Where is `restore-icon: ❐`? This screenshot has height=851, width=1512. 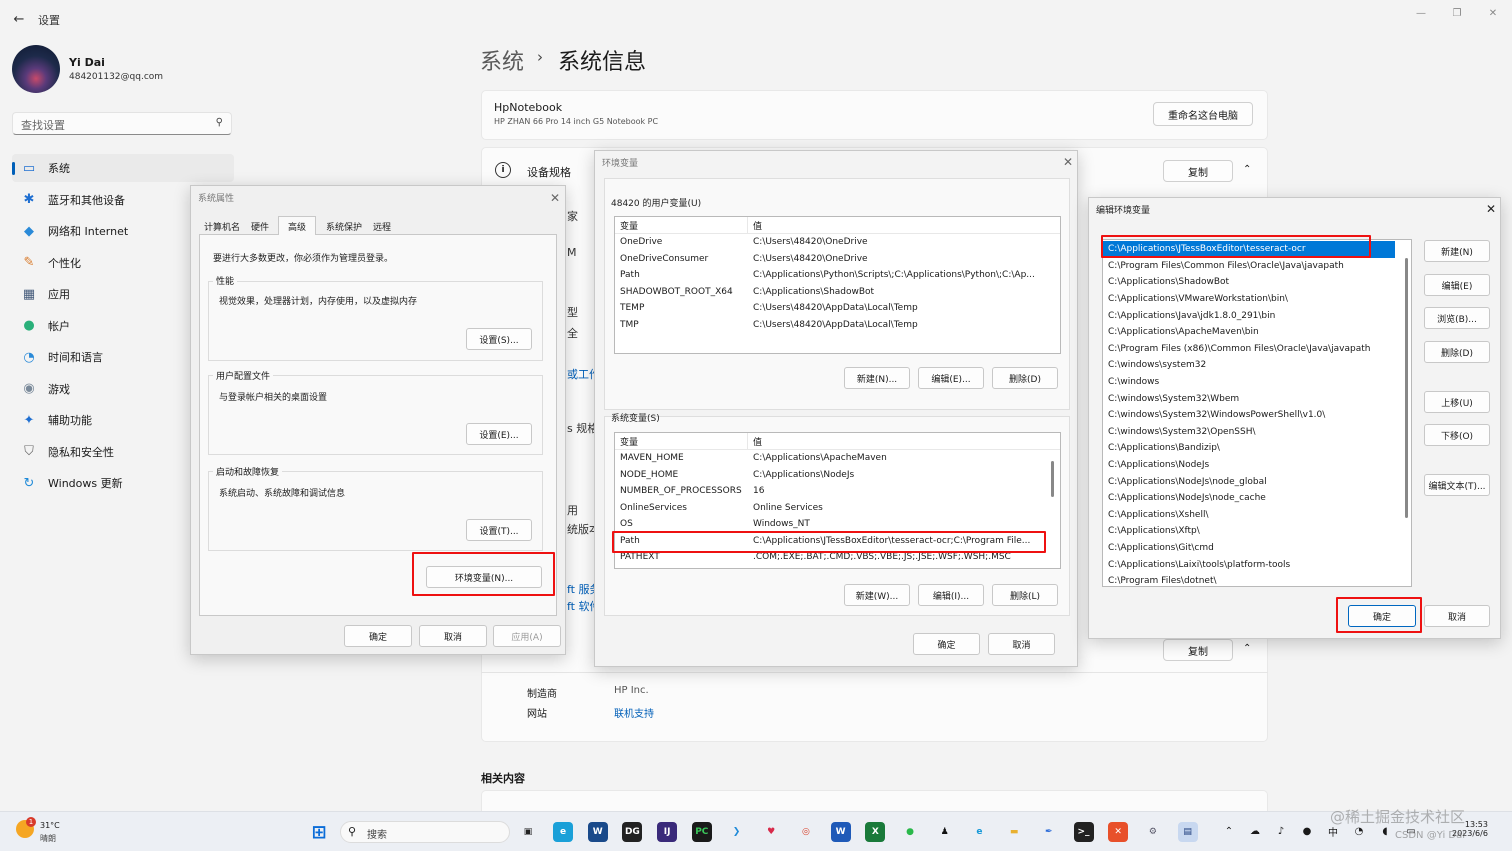 restore-icon: ❐ is located at coordinates (1457, 13).